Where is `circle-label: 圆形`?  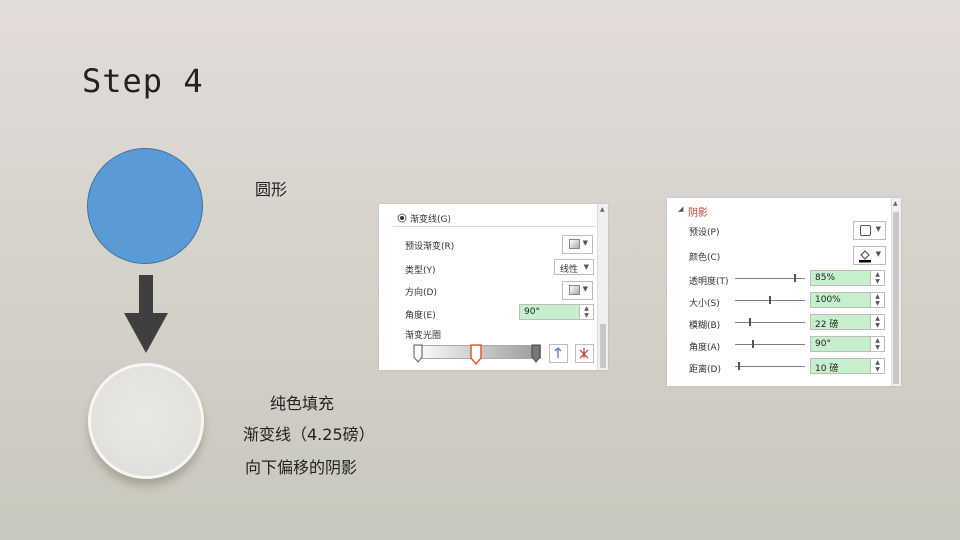 circle-label: 圆形 is located at coordinates (271, 189).